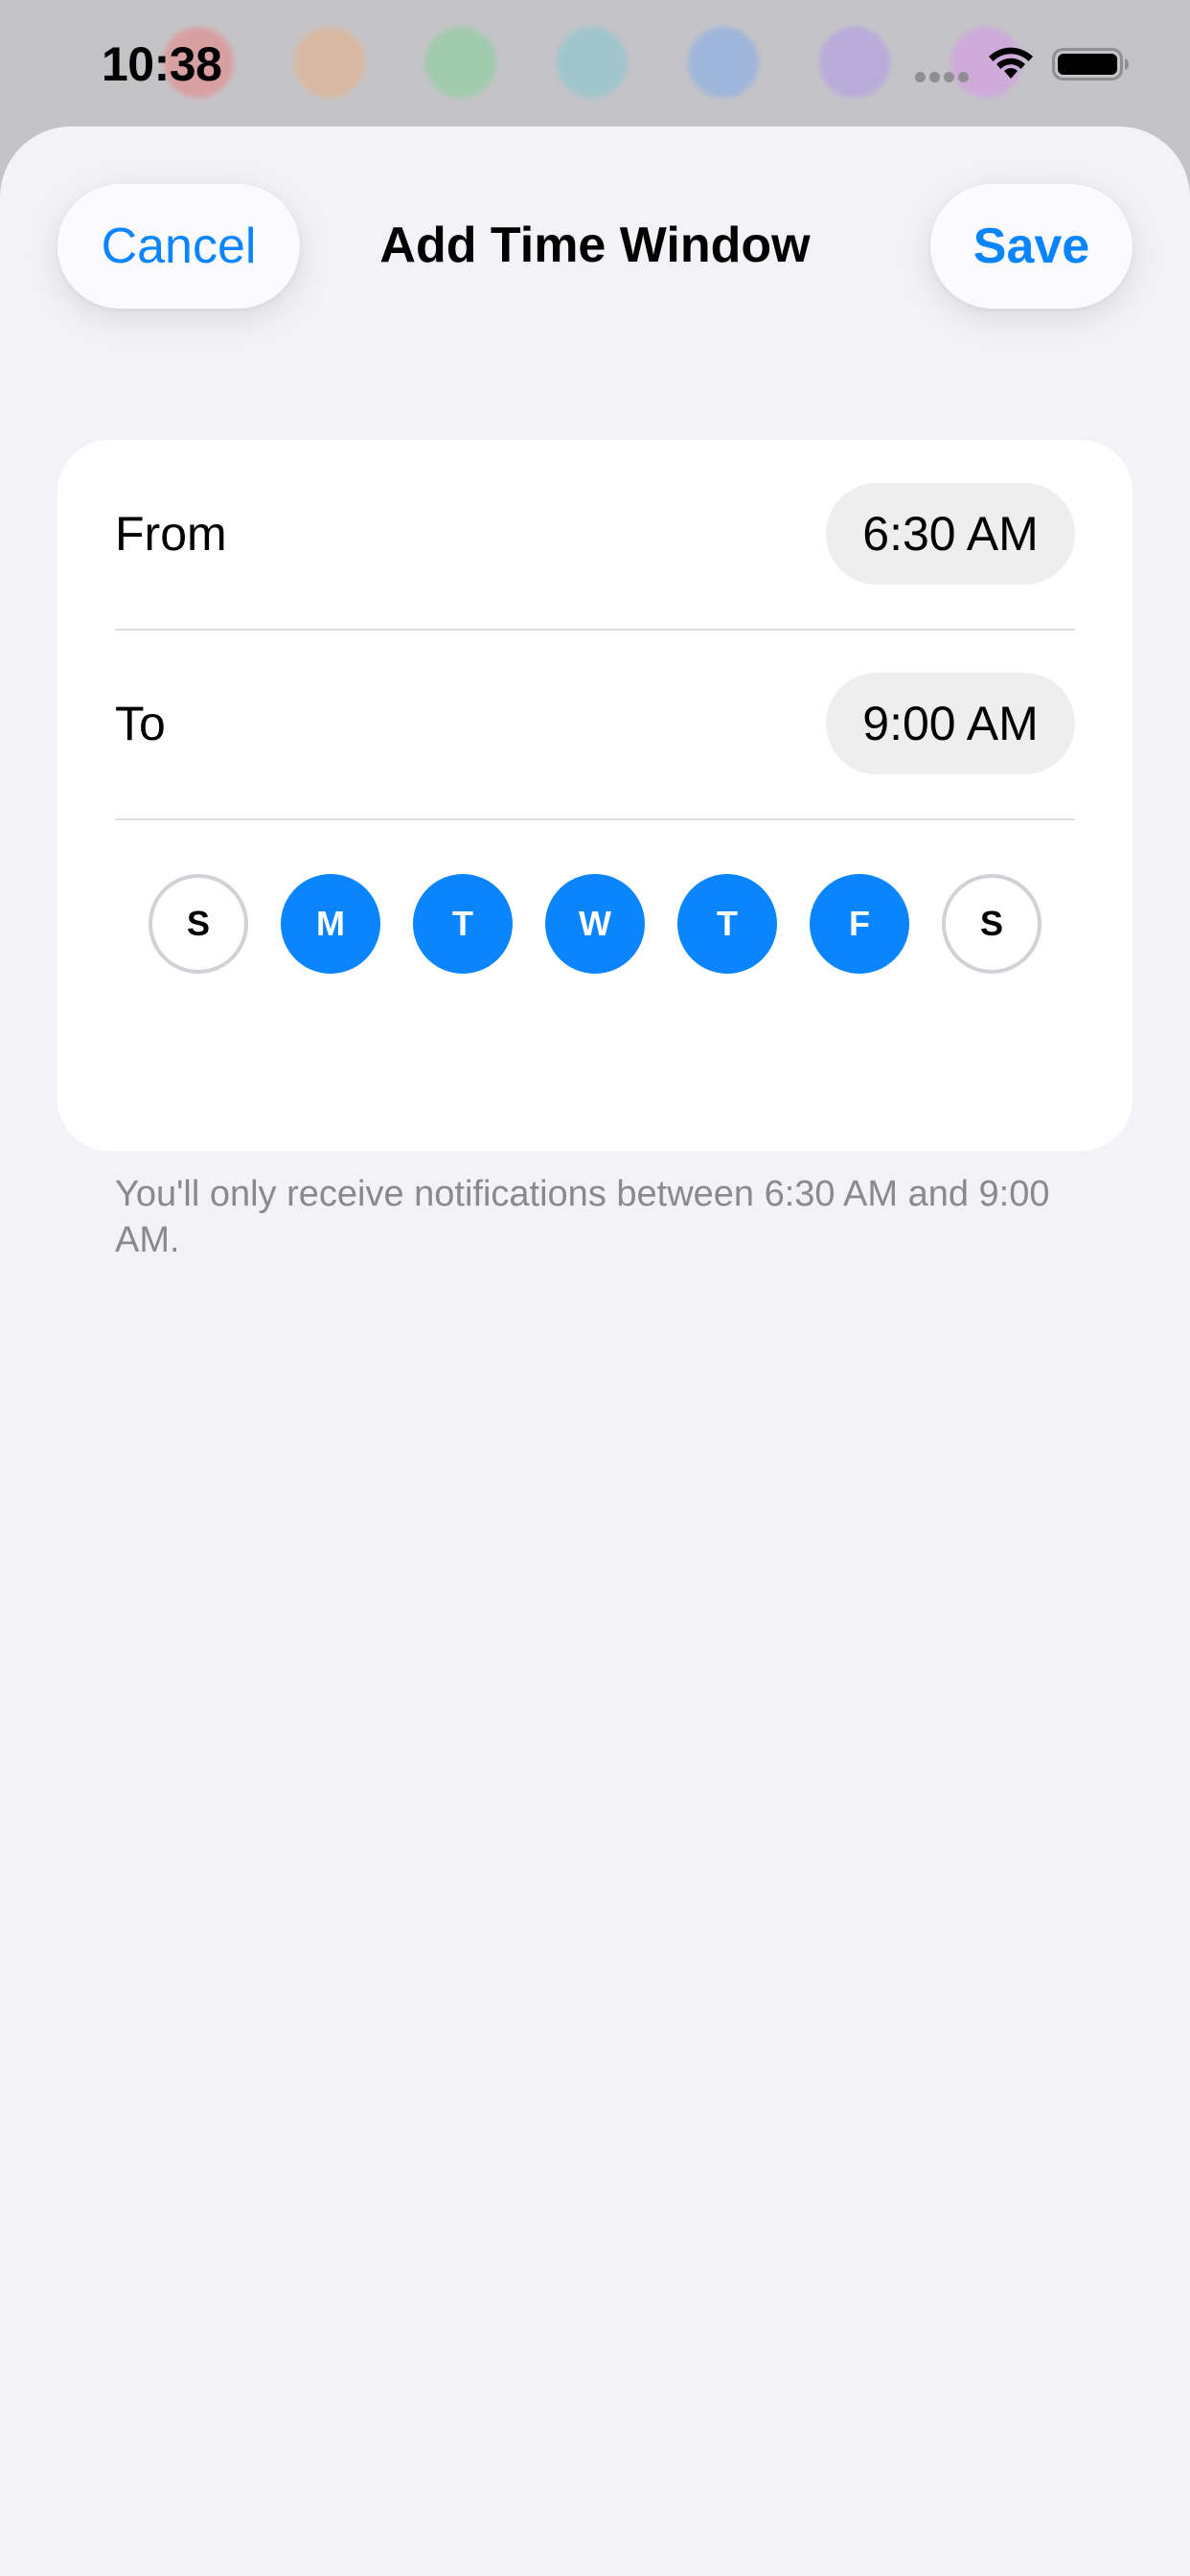 Image resolution: width=1190 pixels, height=2576 pixels. I want to click on day-toggle-friday: F, so click(859, 924).